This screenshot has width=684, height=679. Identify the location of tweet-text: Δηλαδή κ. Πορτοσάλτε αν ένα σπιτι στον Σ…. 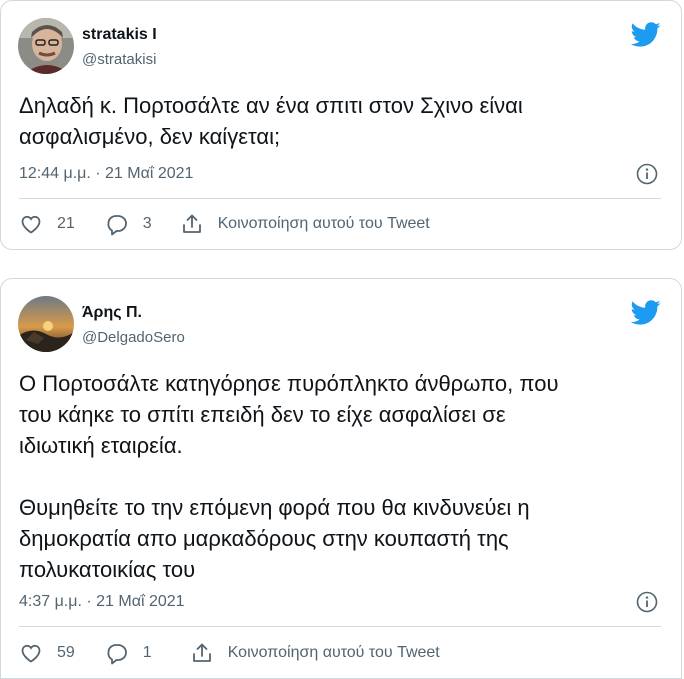
(271, 121).